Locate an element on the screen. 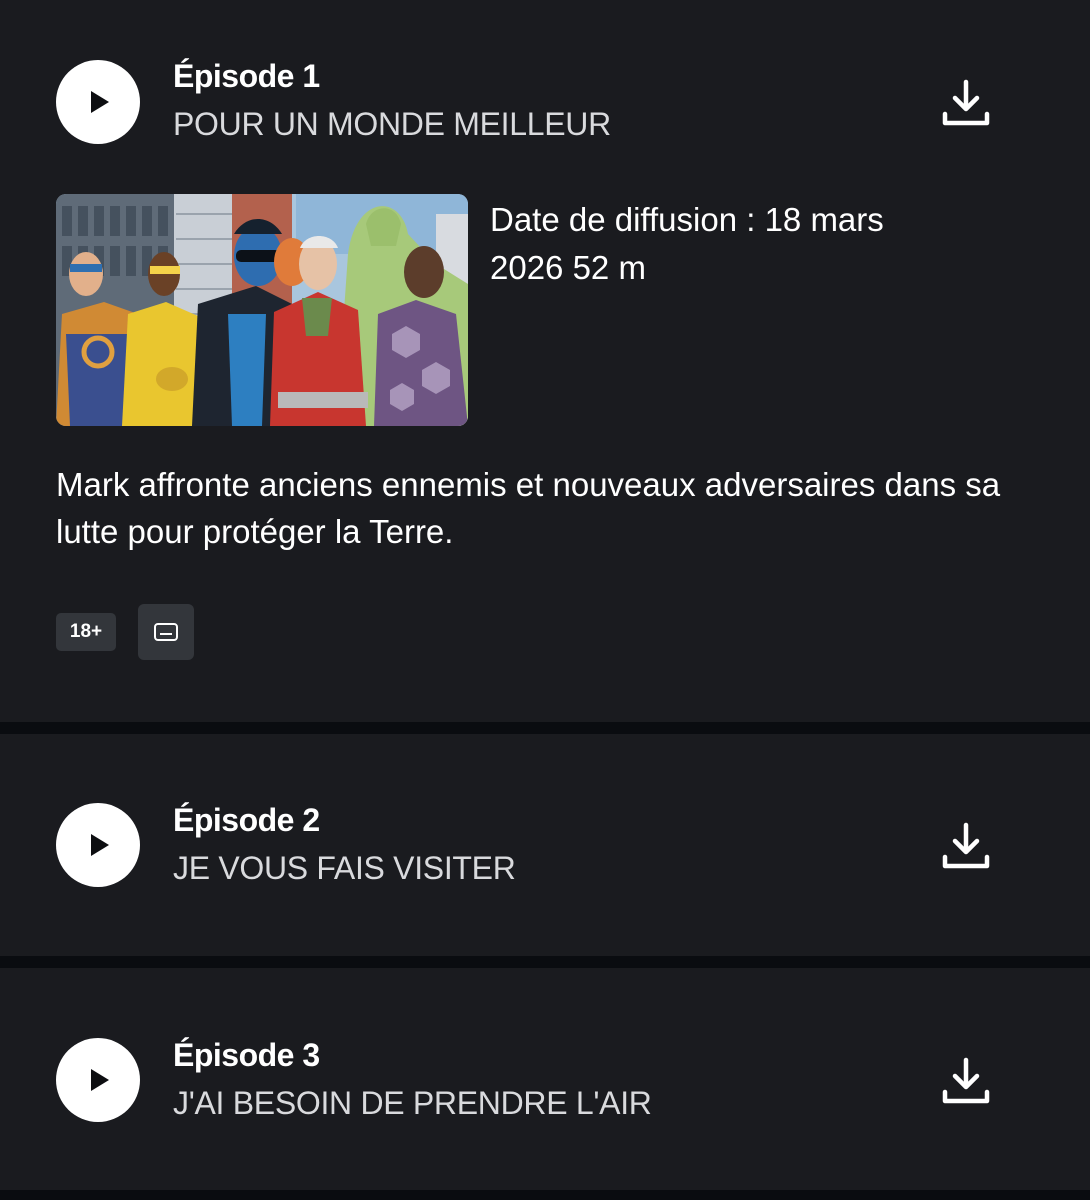  subtitles-icon is located at coordinates (166, 632).